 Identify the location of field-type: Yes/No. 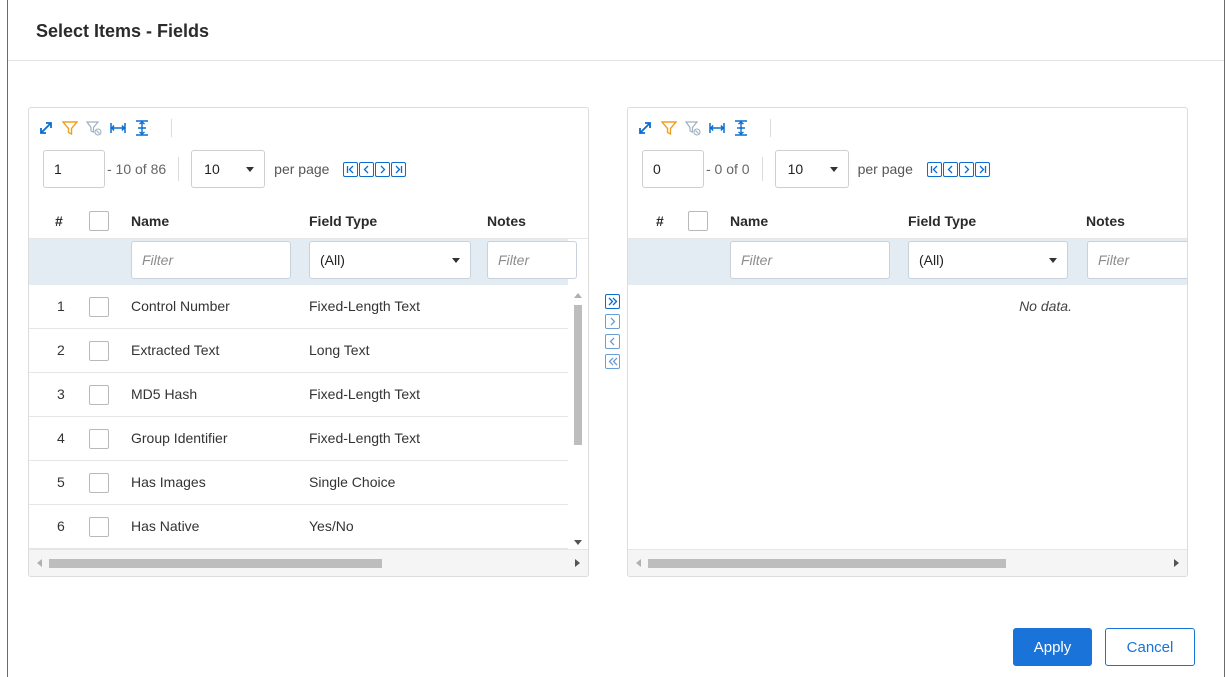
(331, 526).